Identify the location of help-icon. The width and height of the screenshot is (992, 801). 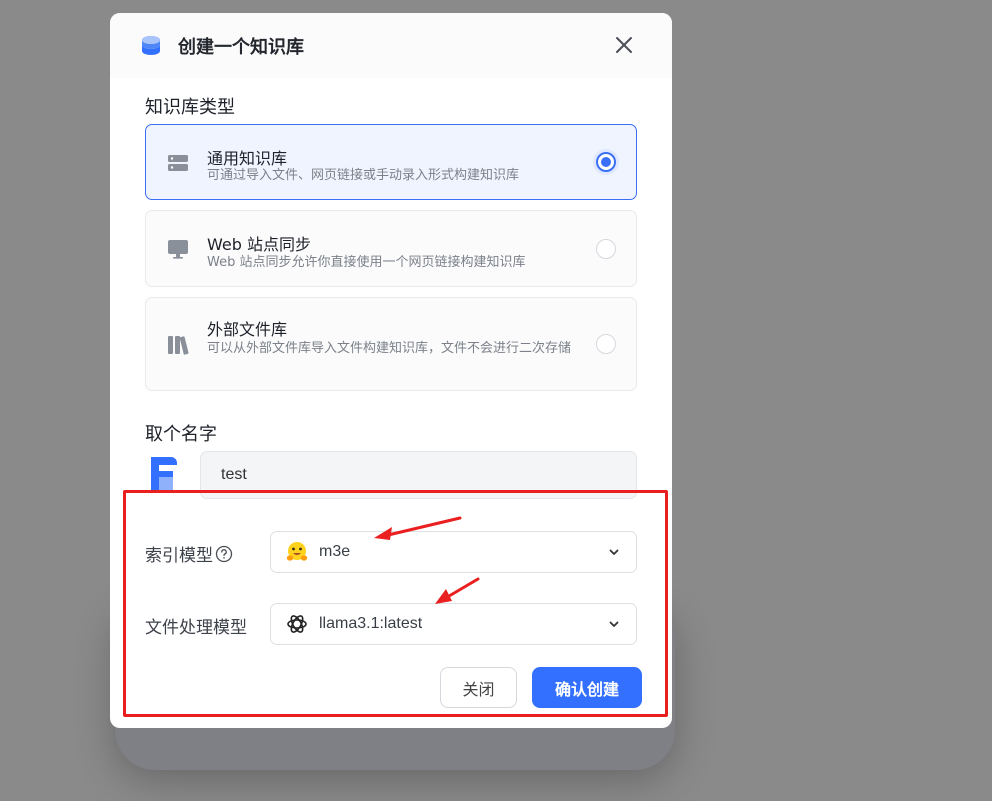
(224, 554).